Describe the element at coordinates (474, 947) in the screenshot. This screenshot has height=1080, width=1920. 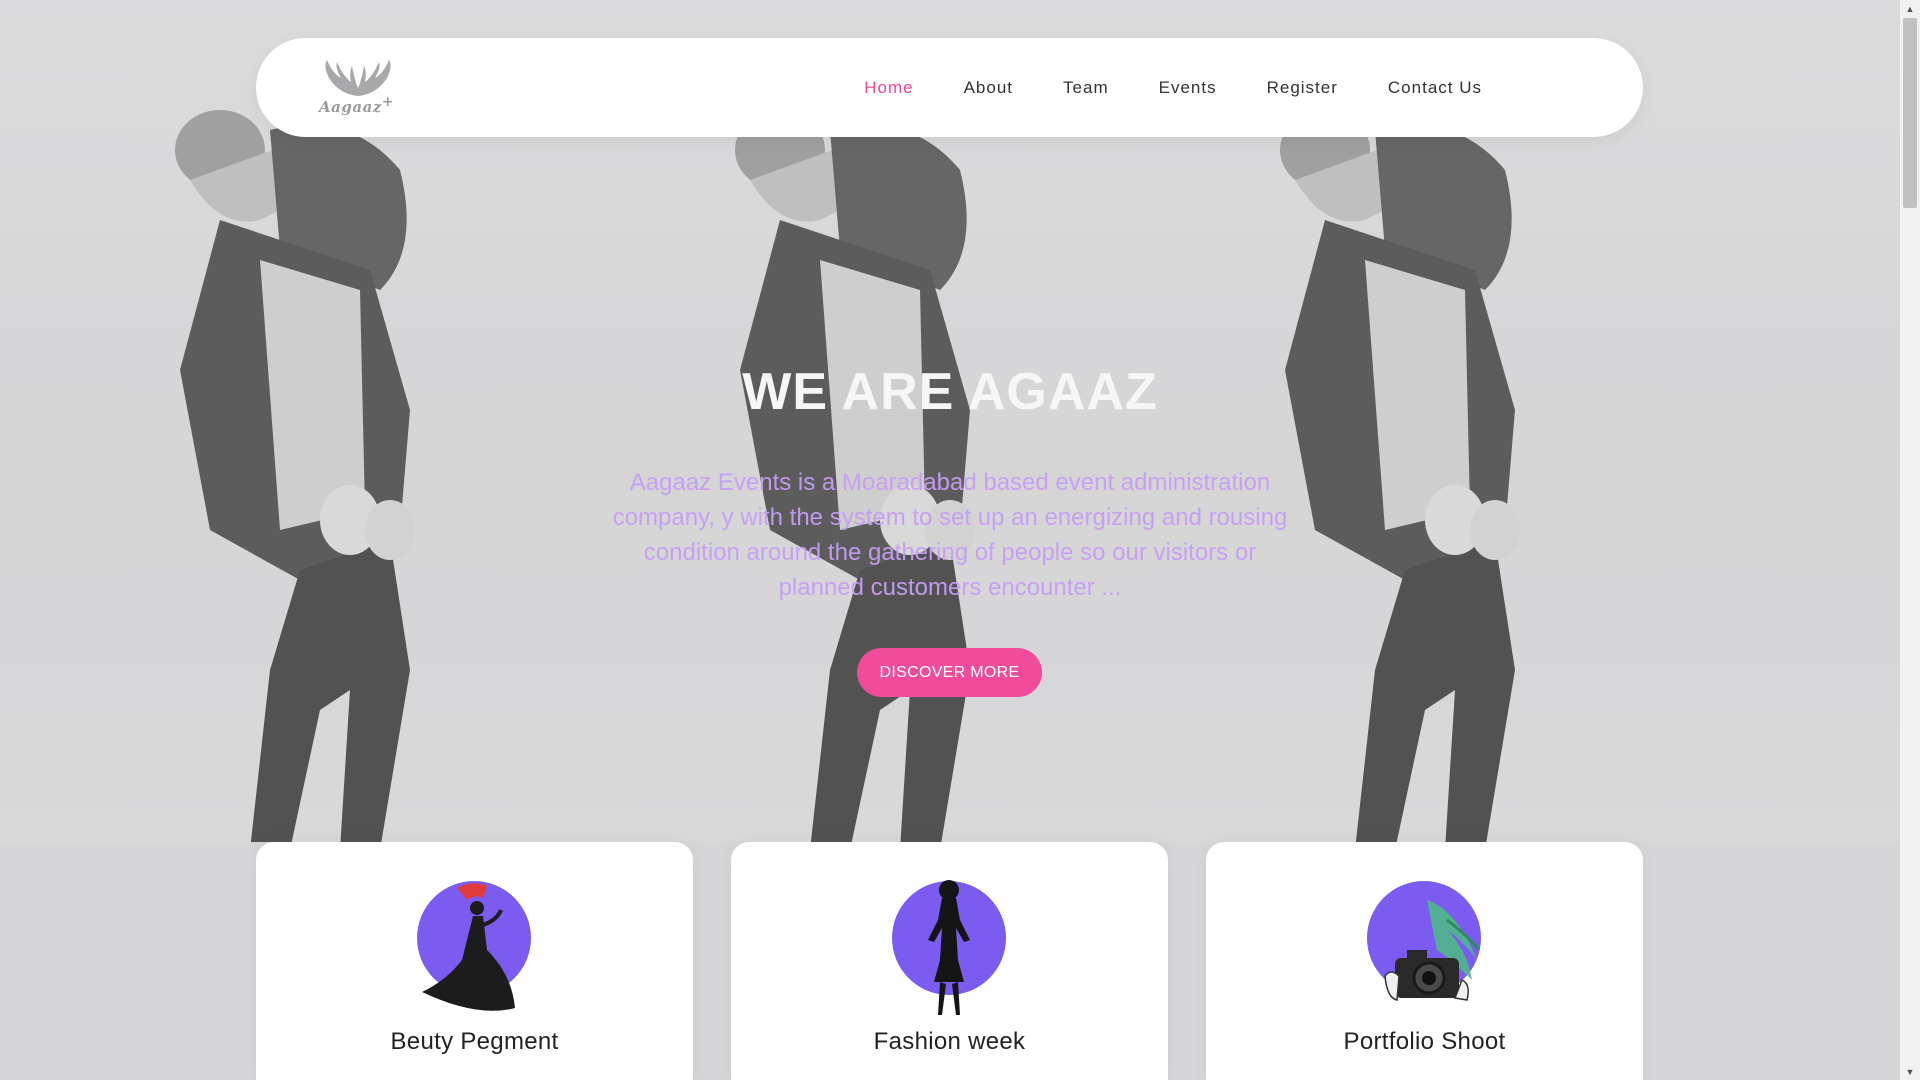
I see `pageant-dress-icon` at that location.